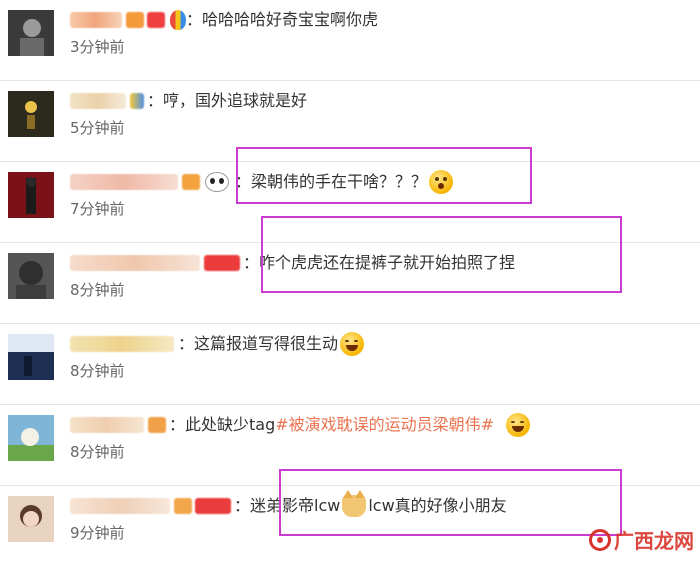 Image resolution: width=700 pixels, height=567 pixels. Describe the element at coordinates (178, 20) in the screenshot. I see `balloon-icon` at that location.